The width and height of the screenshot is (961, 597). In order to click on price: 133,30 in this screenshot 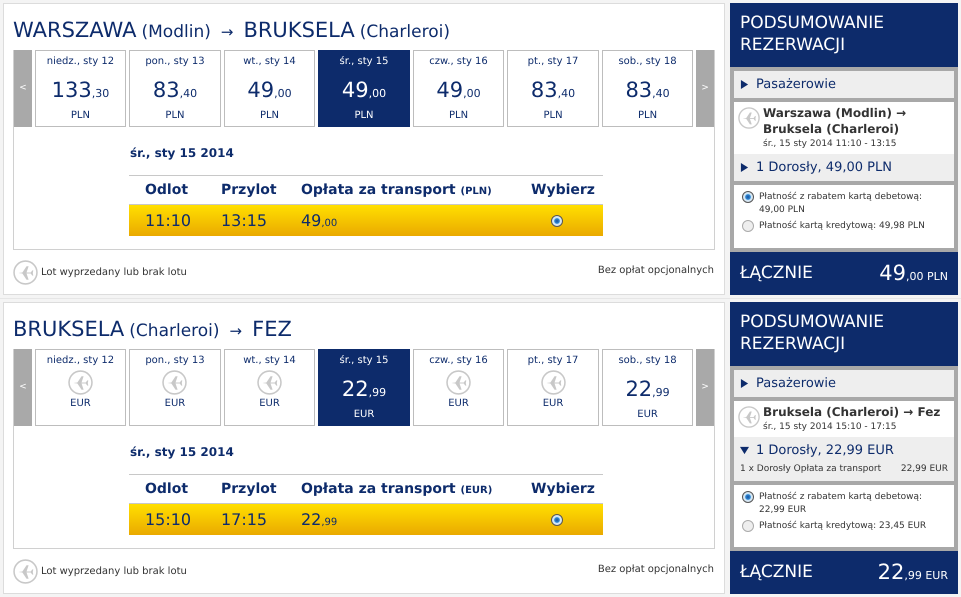, I will do `click(81, 90)`.